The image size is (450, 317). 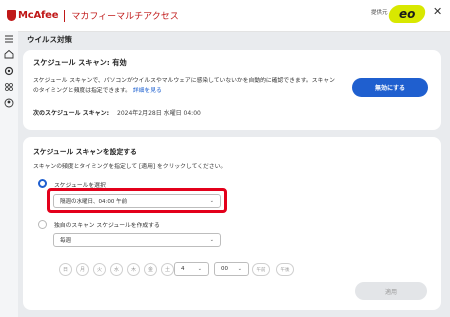 What do you see at coordinates (9, 54) in the screenshot?
I see `home-icon` at bounding box center [9, 54].